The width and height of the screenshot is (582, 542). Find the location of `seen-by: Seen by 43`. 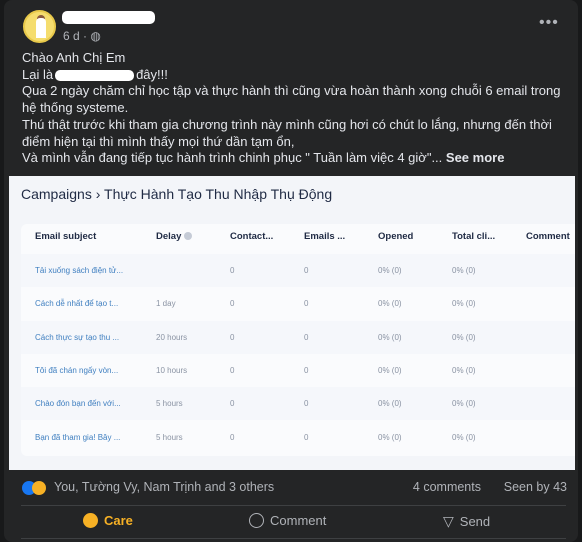

seen-by: Seen by 43 is located at coordinates (535, 487).